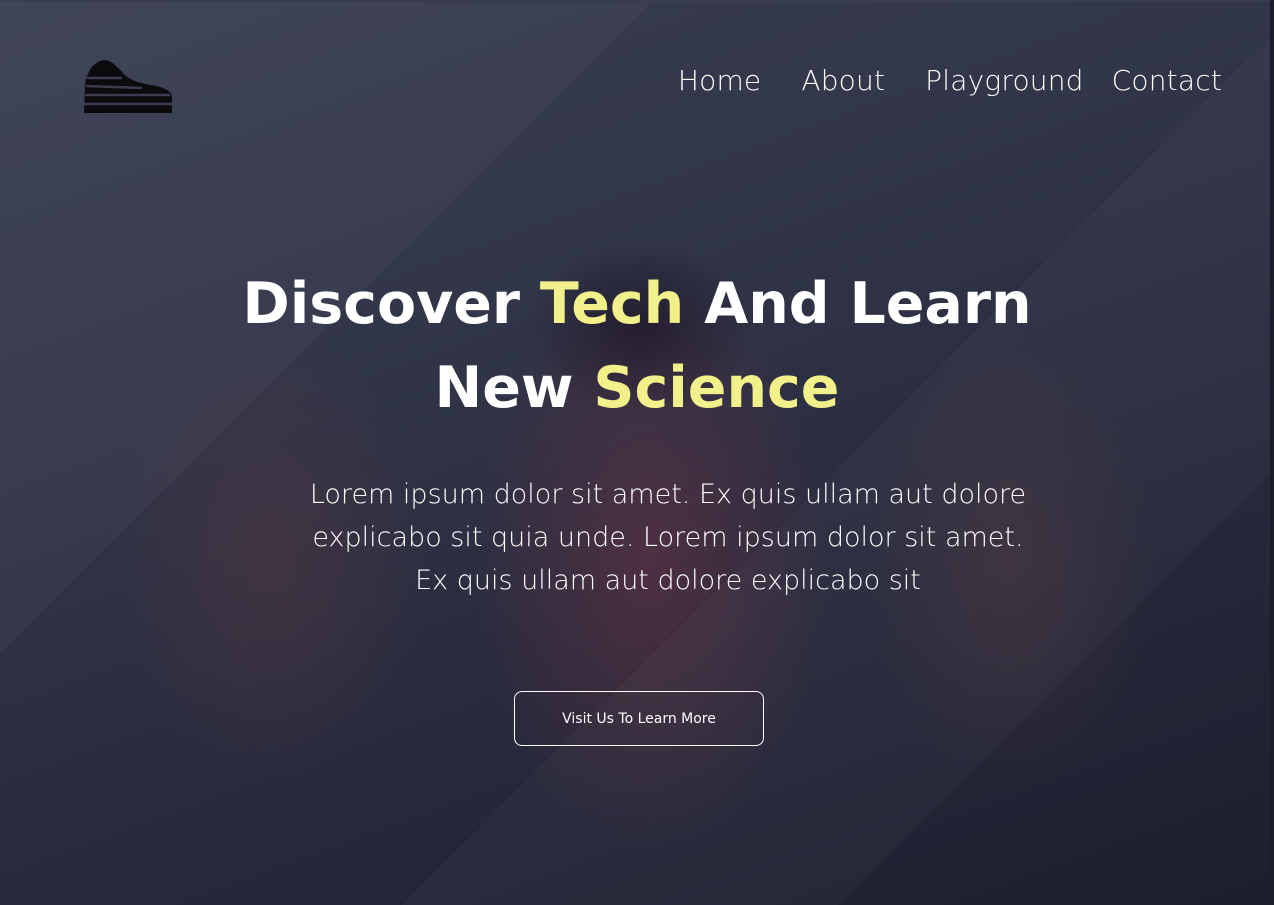  I want to click on window-edge-right, so click(1272, 452).